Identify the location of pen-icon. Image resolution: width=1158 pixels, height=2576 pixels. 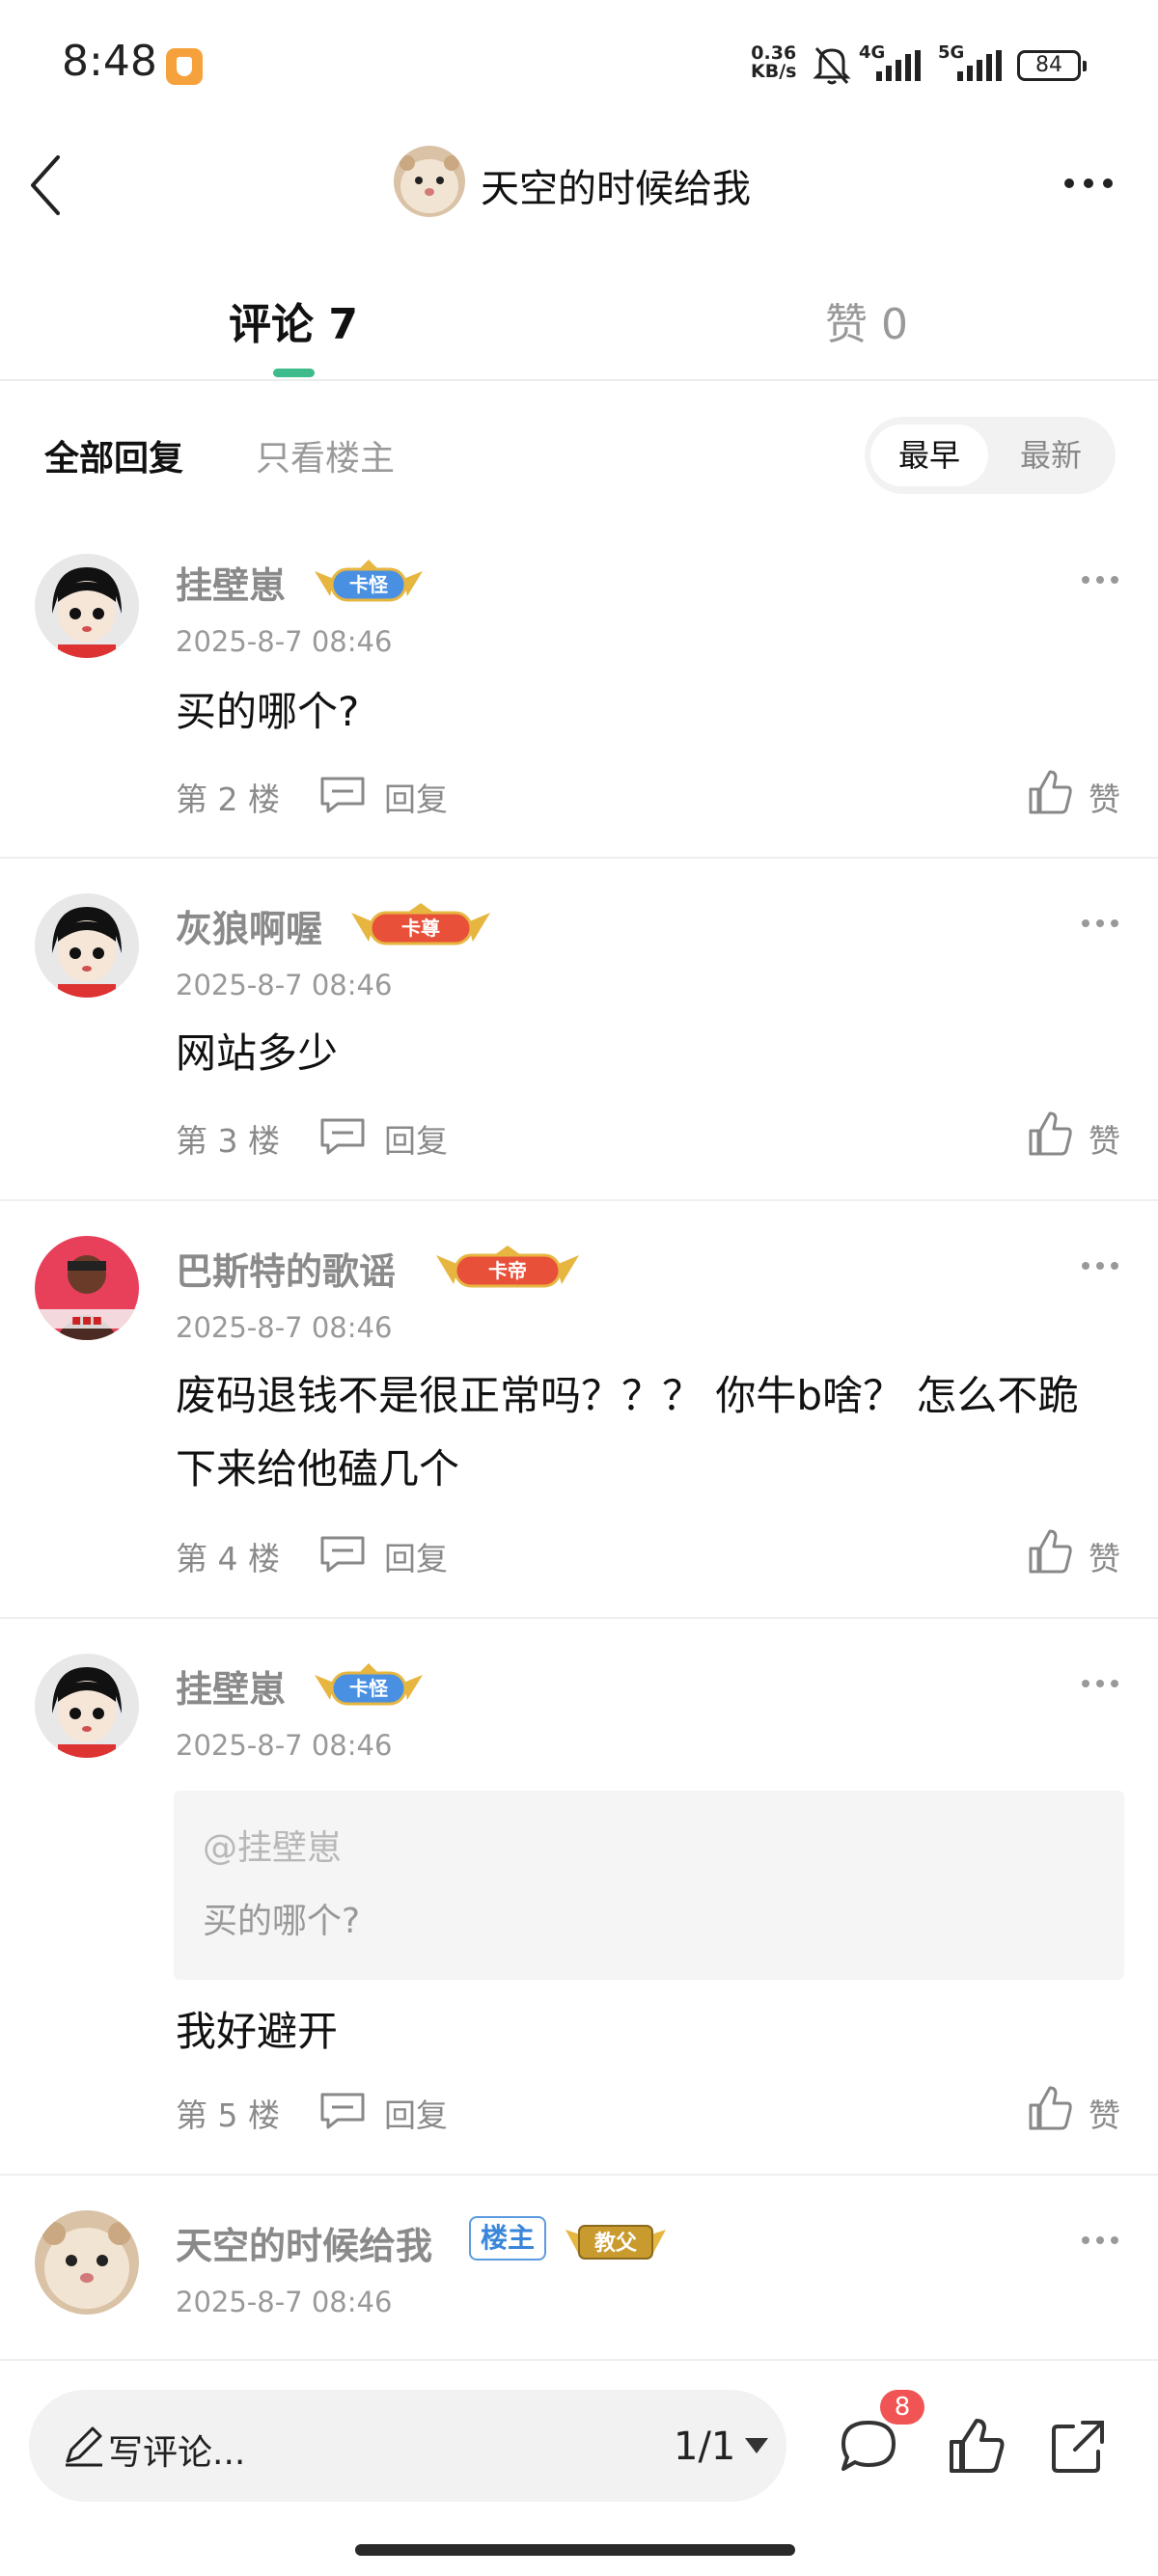
(84, 2447).